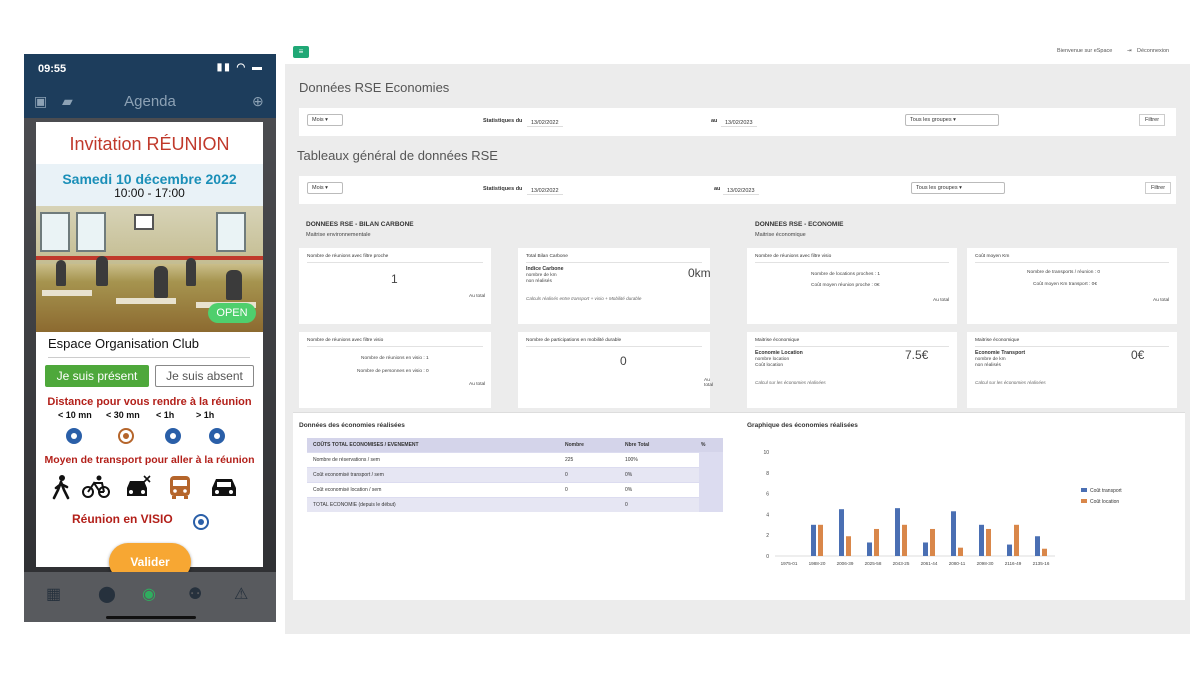 Image resolution: width=1200 pixels, height=674 pixels. Describe the element at coordinates (107, 594) in the screenshot. I see `map-pin-icon: ⬤` at that location.